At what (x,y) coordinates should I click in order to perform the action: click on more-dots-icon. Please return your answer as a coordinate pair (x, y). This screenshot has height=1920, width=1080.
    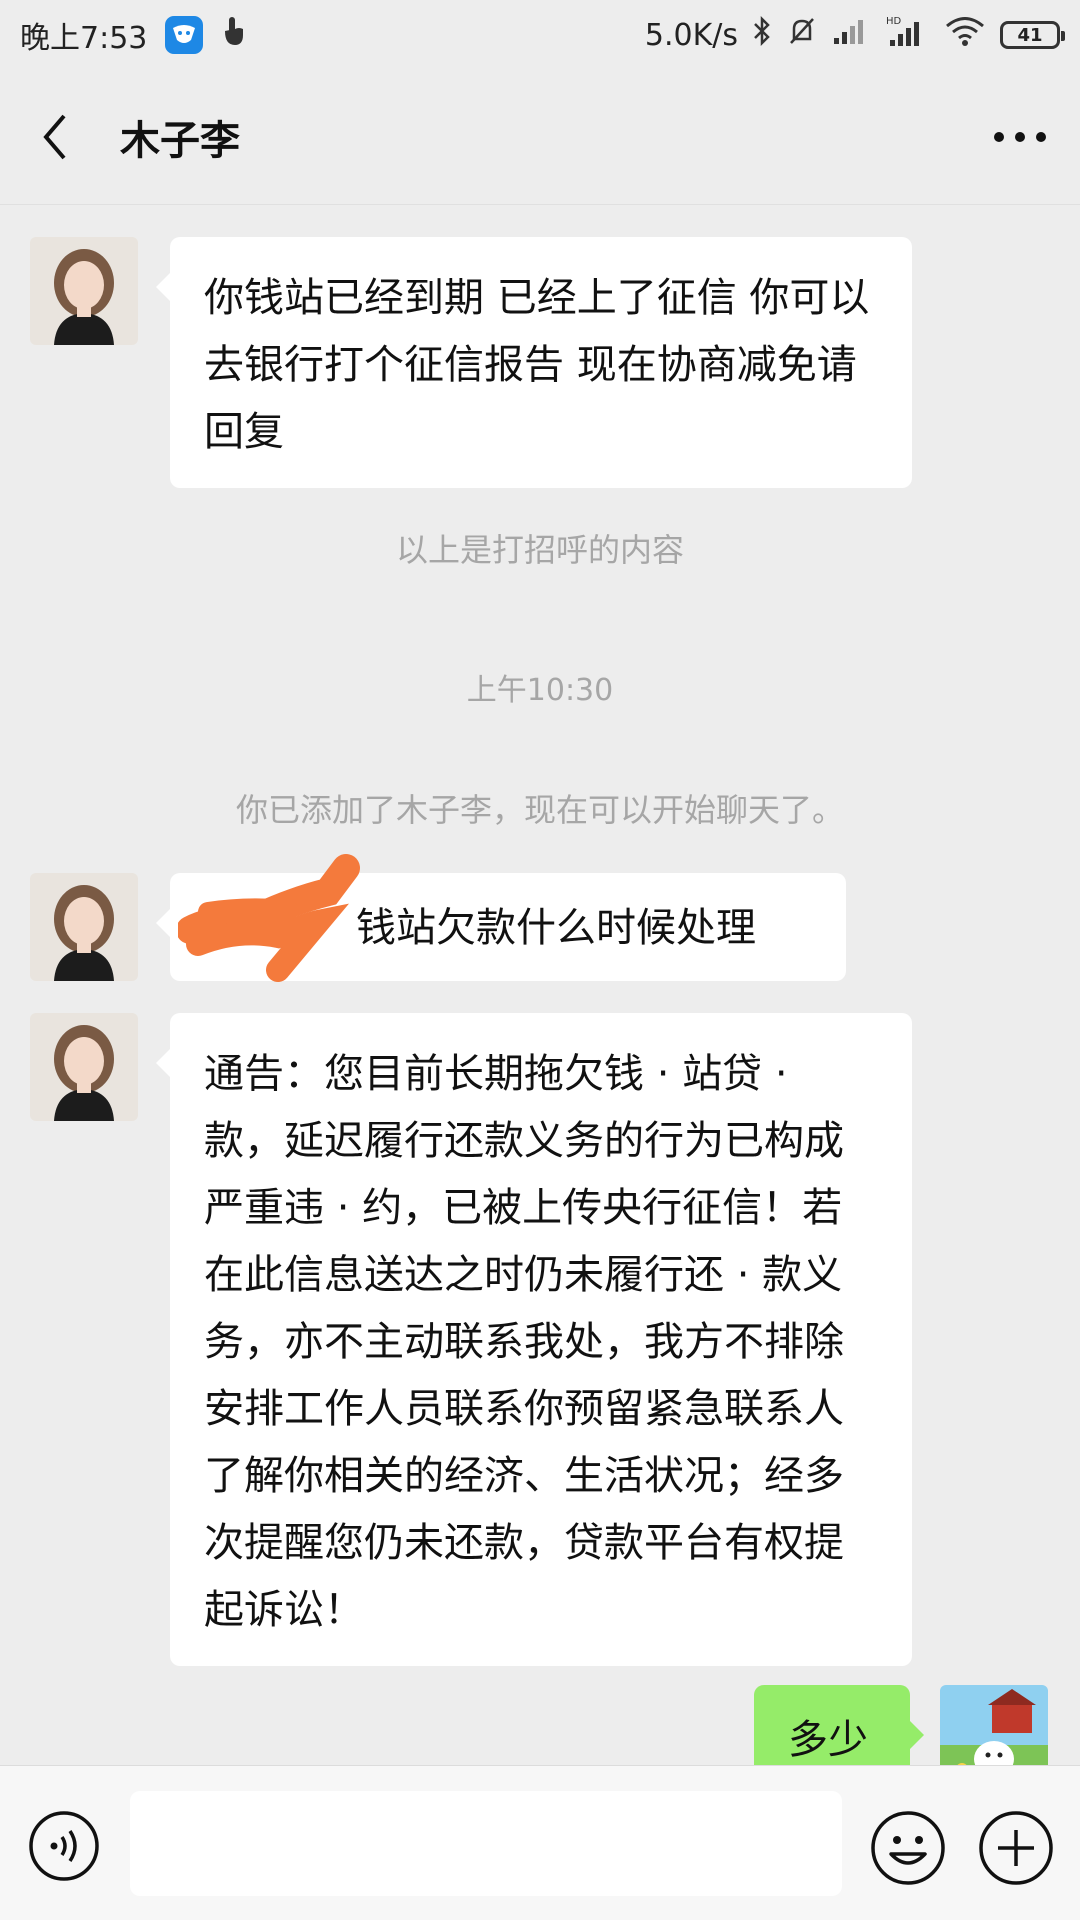
    Looking at the image, I should click on (1020, 137).